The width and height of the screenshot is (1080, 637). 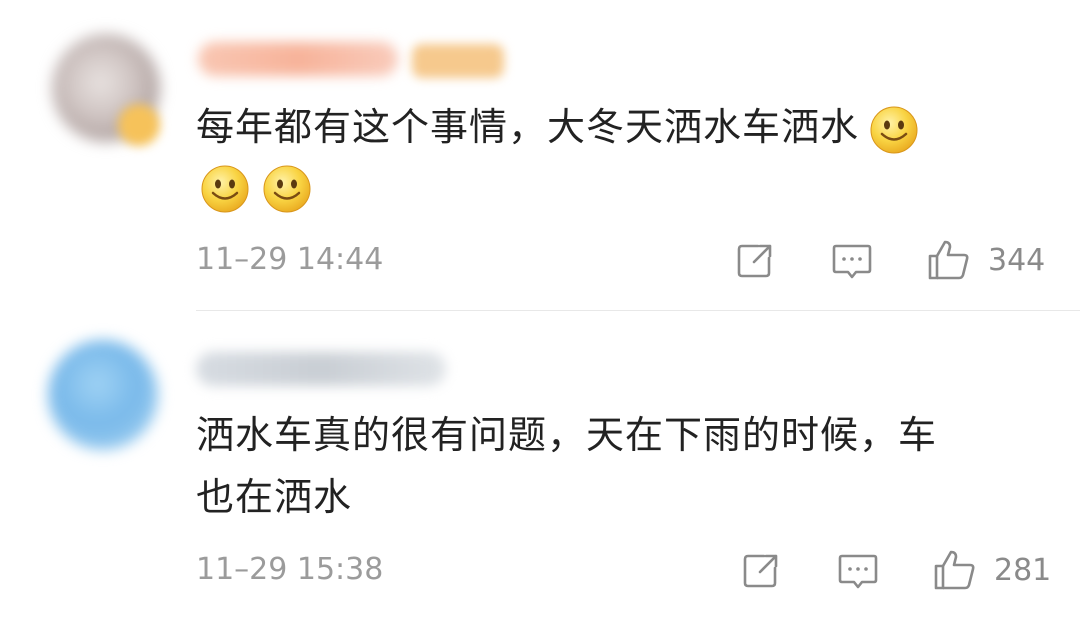 What do you see at coordinates (567, 435) in the screenshot?
I see `comment-text-line: 洒水车真的很有问题，天在下雨的时候，车` at bounding box center [567, 435].